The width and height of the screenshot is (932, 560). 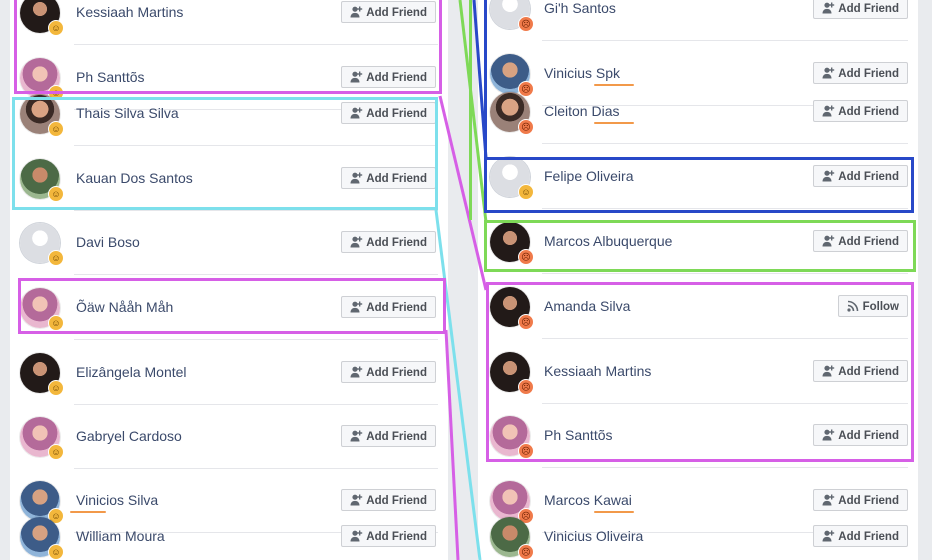 I want to click on list-item: ☹ Gi'h Santos Add Friend, so click(x=698, y=19).